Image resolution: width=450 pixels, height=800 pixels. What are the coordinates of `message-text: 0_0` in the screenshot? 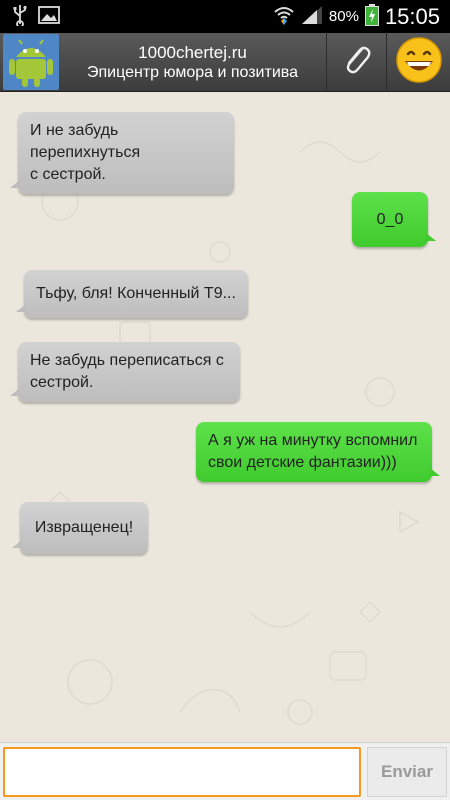 It's located at (390, 219).